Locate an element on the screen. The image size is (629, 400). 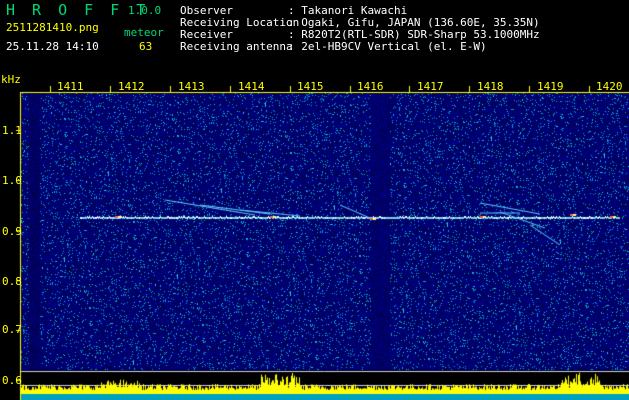
image-filename: 2511281410.png is located at coordinates (52, 27).